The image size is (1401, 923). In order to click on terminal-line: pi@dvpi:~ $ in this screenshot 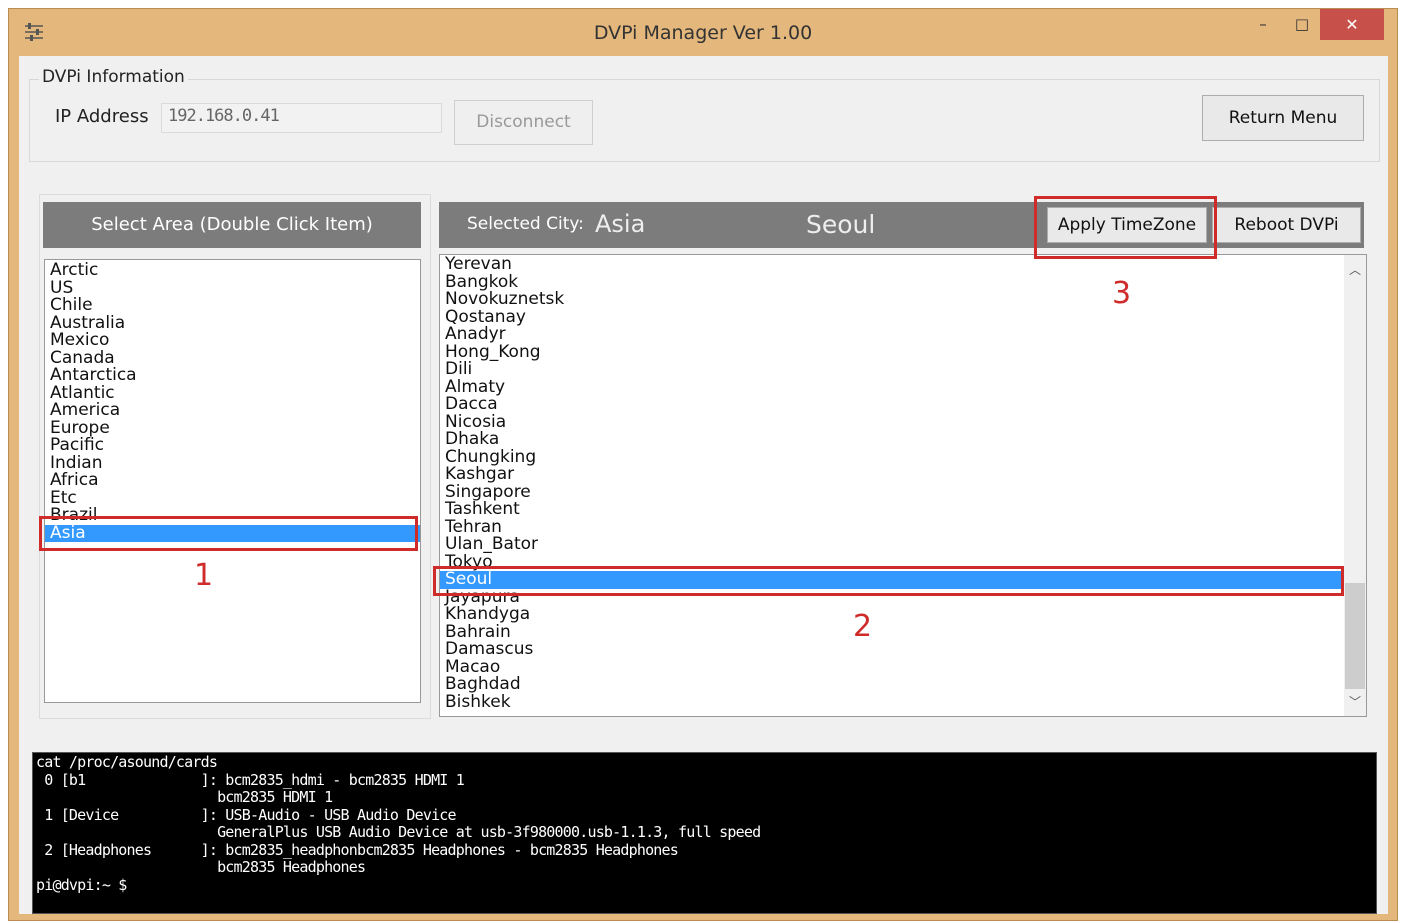, I will do `click(81, 884)`.